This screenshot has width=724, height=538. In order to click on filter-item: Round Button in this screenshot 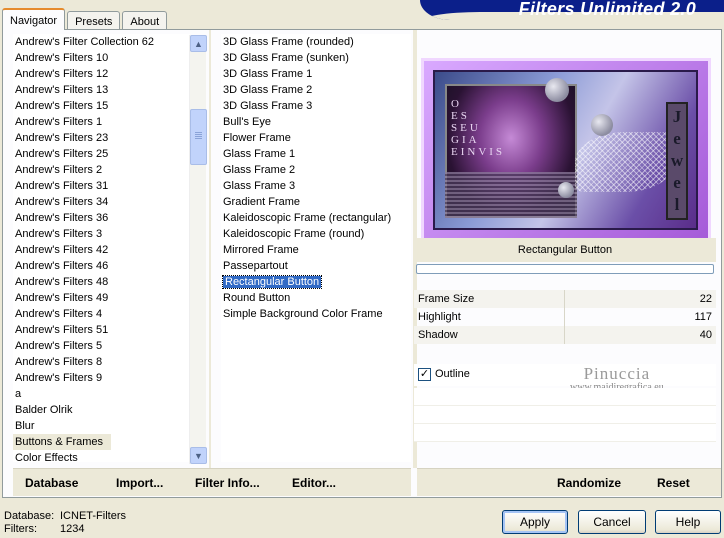, I will do `click(316, 298)`.